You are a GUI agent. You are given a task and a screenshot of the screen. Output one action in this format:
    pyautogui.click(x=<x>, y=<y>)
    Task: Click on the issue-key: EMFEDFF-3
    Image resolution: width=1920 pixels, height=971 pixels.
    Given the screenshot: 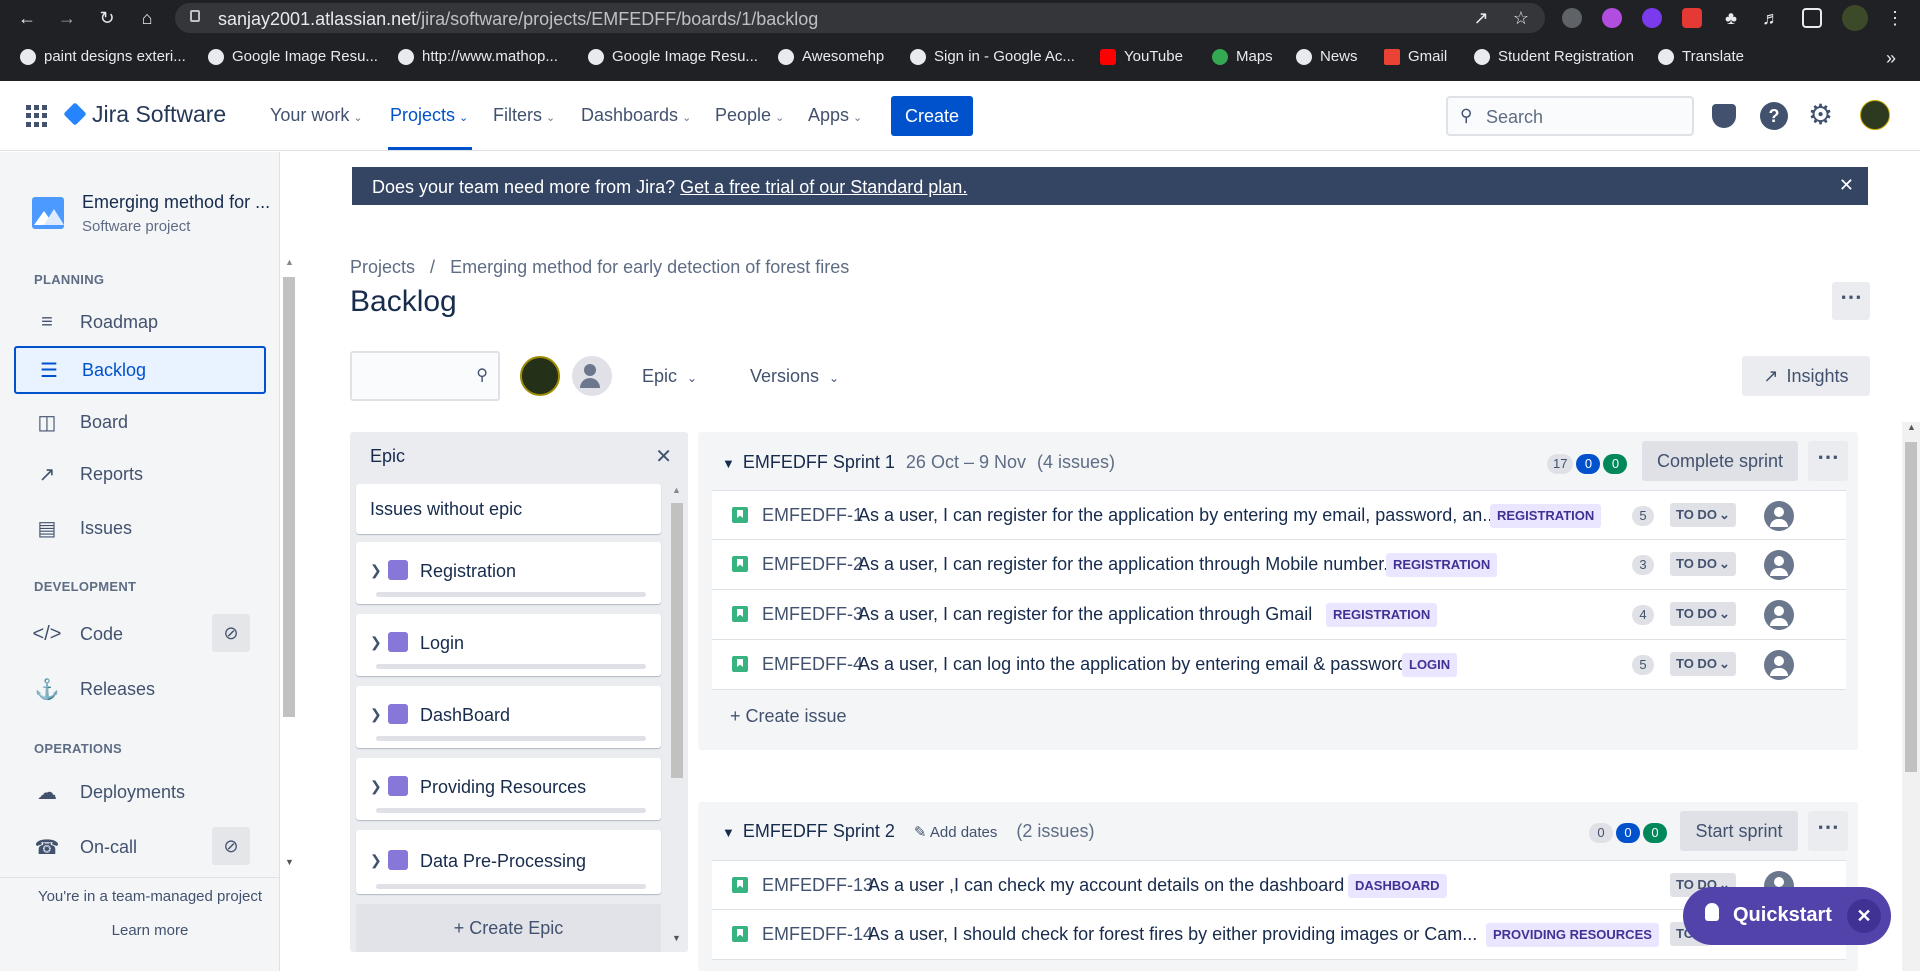 What is the action you would take?
    pyautogui.click(x=812, y=614)
    